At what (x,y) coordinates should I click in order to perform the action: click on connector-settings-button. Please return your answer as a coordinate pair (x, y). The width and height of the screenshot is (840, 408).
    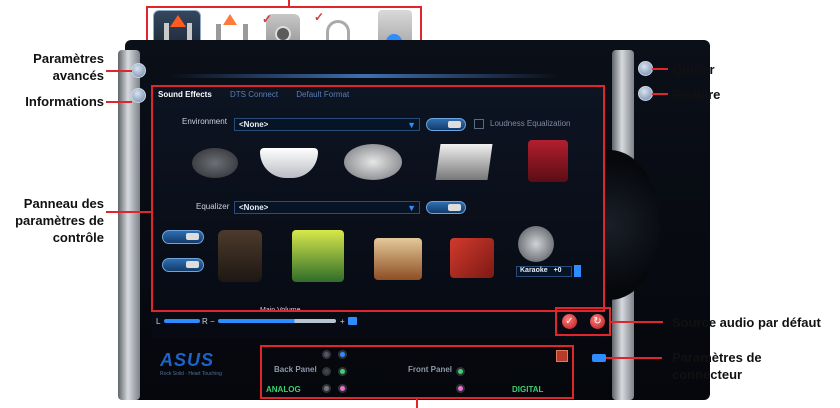
    Looking at the image, I should click on (599, 358).